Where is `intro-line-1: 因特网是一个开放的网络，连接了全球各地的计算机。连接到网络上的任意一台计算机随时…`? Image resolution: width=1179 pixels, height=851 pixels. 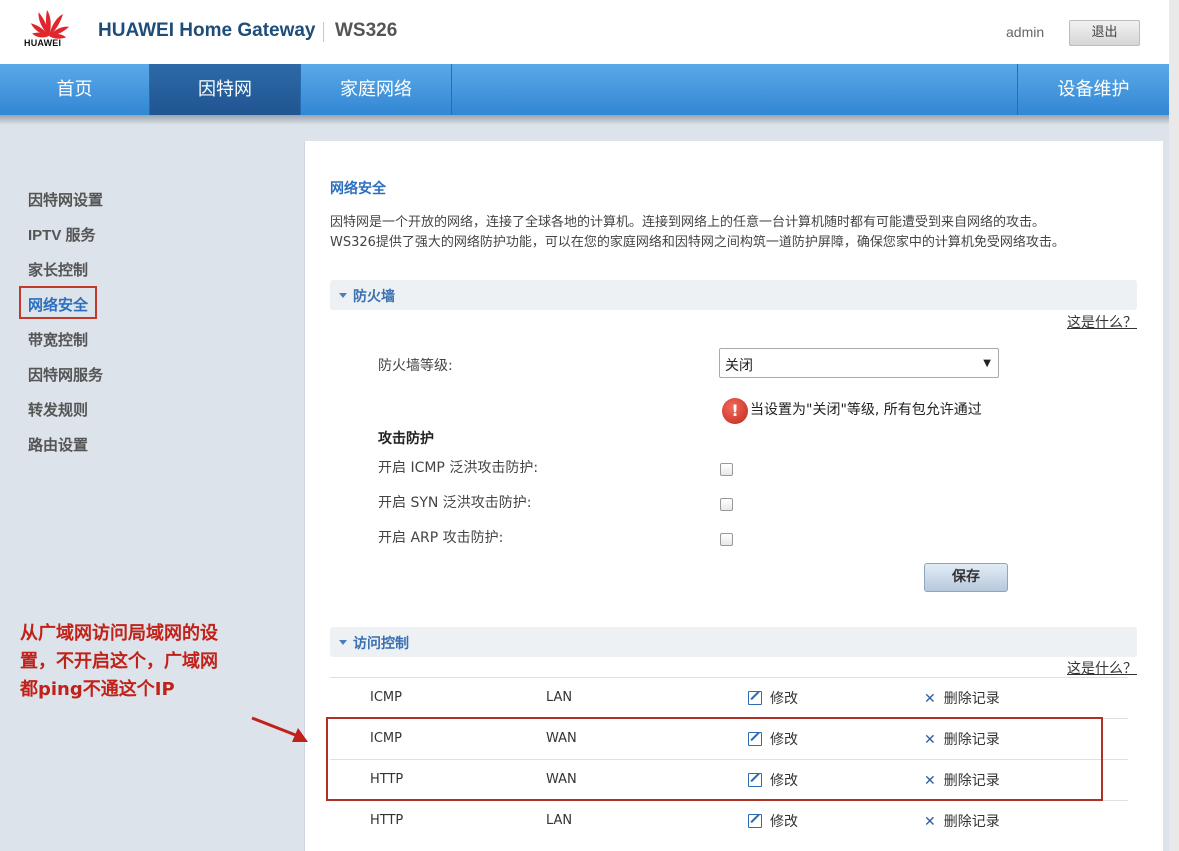
intro-line-1: 因特网是一个开放的网络，连接了全球各地的计算机。连接到网络上的任意一台计算机随时… is located at coordinates (688, 222).